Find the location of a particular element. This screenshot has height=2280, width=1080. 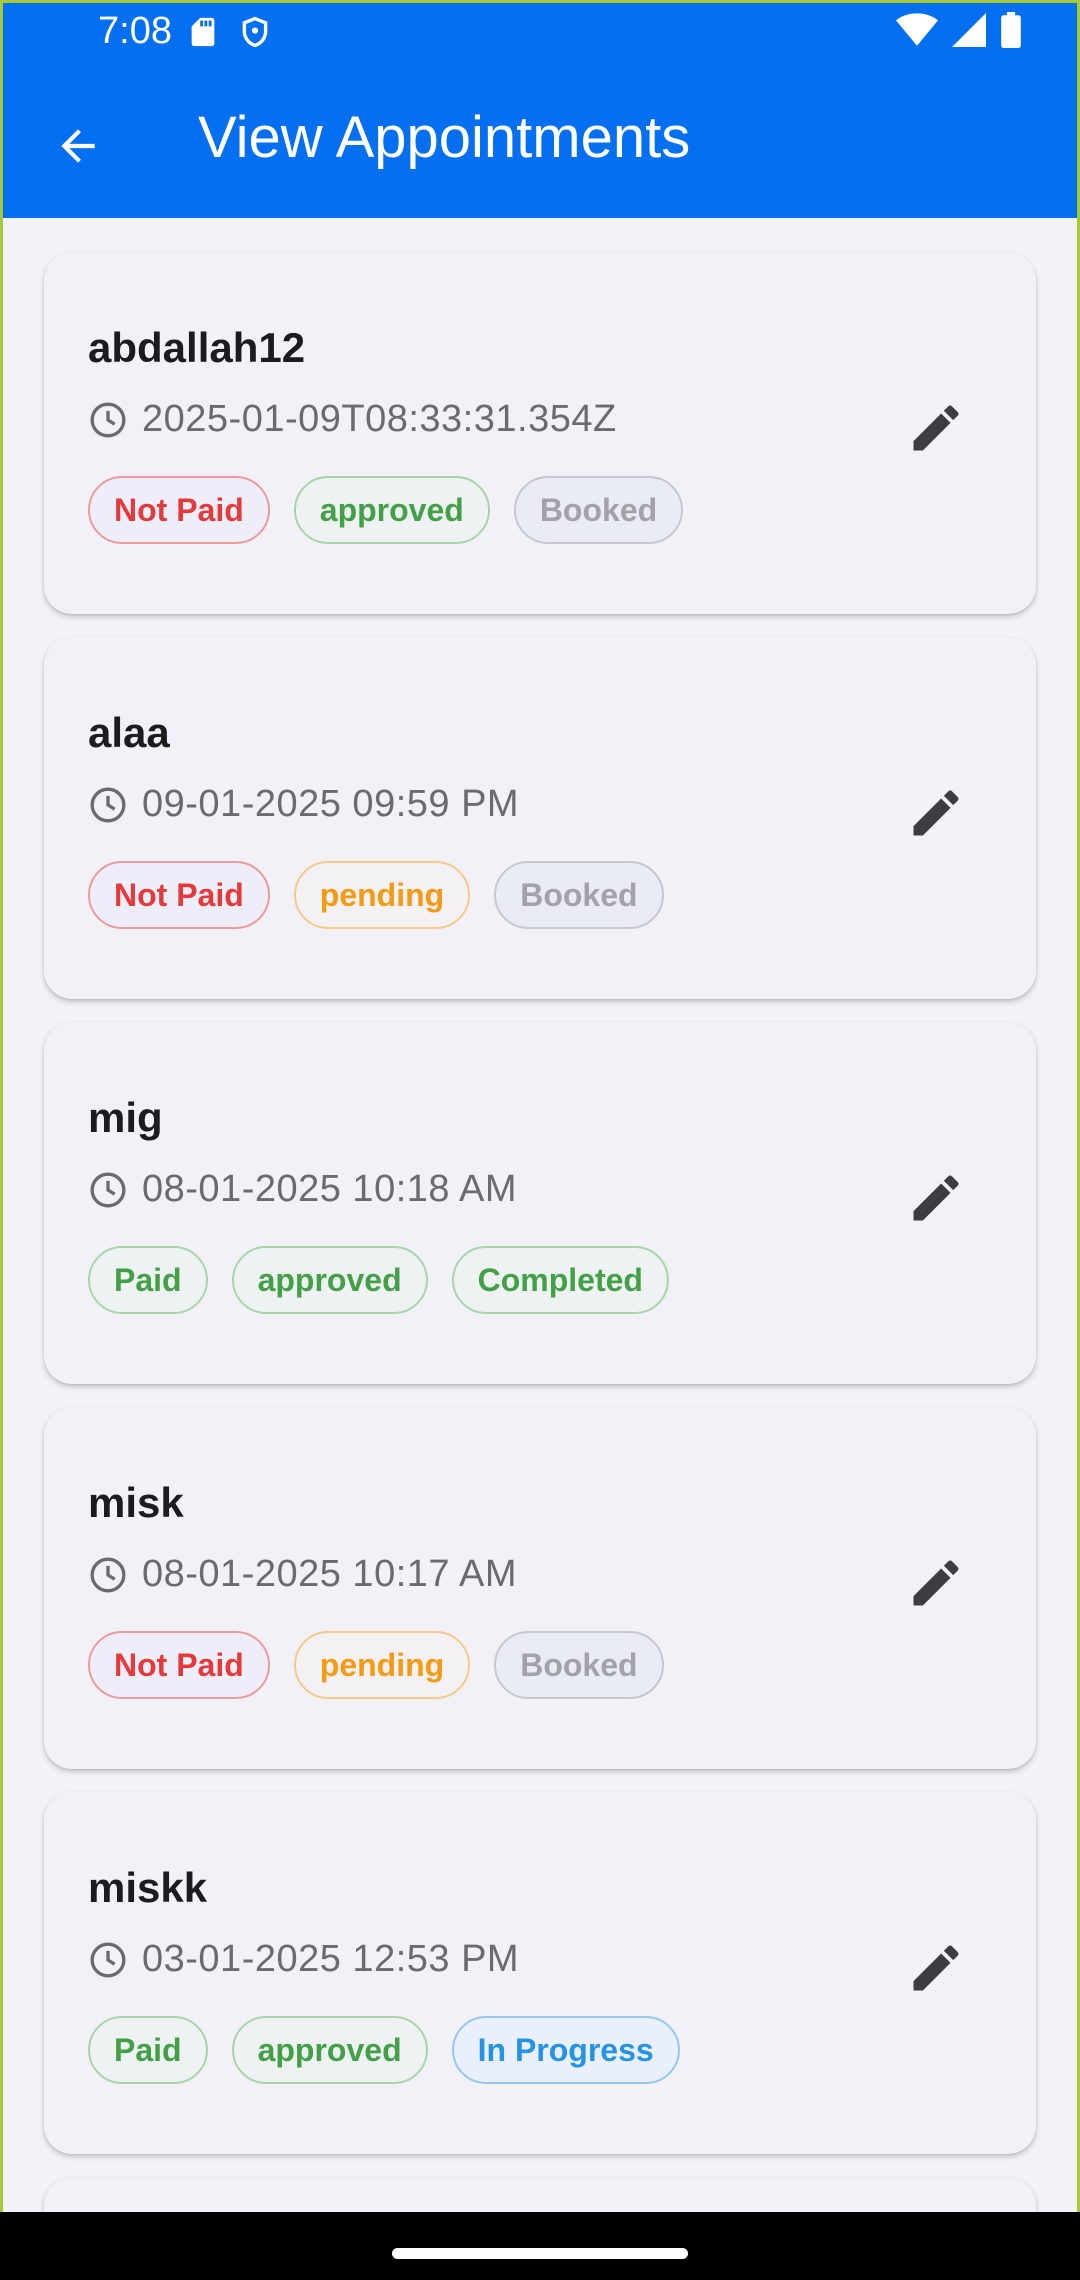

appointment-card-partial is located at coordinates (540, 2197).